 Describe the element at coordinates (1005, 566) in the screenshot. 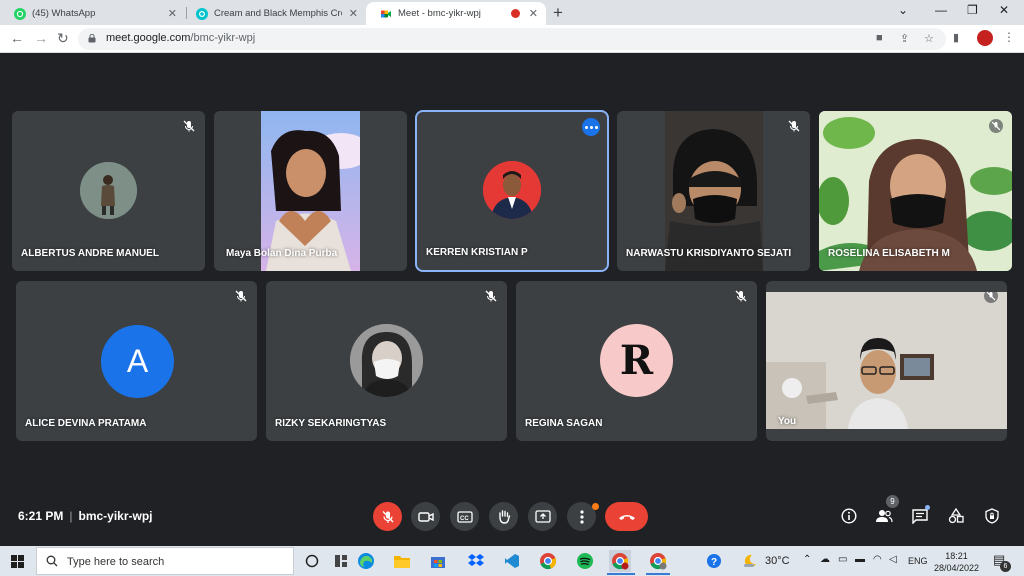

I see `notification-count-badge: 6` at that location.